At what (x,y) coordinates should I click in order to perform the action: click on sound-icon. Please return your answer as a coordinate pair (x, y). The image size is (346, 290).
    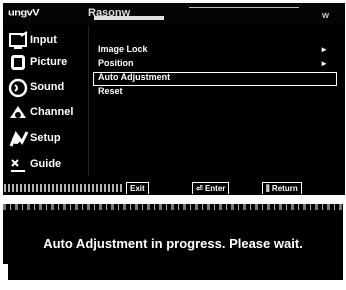
    Looking at the image, I should click on (19, 88).